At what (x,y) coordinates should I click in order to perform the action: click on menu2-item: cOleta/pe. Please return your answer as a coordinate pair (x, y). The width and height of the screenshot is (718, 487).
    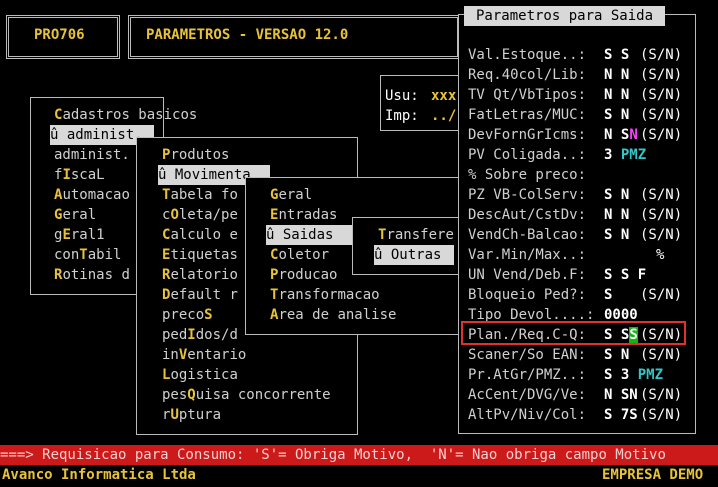
    Looking at the image, I should click on (200, 215).